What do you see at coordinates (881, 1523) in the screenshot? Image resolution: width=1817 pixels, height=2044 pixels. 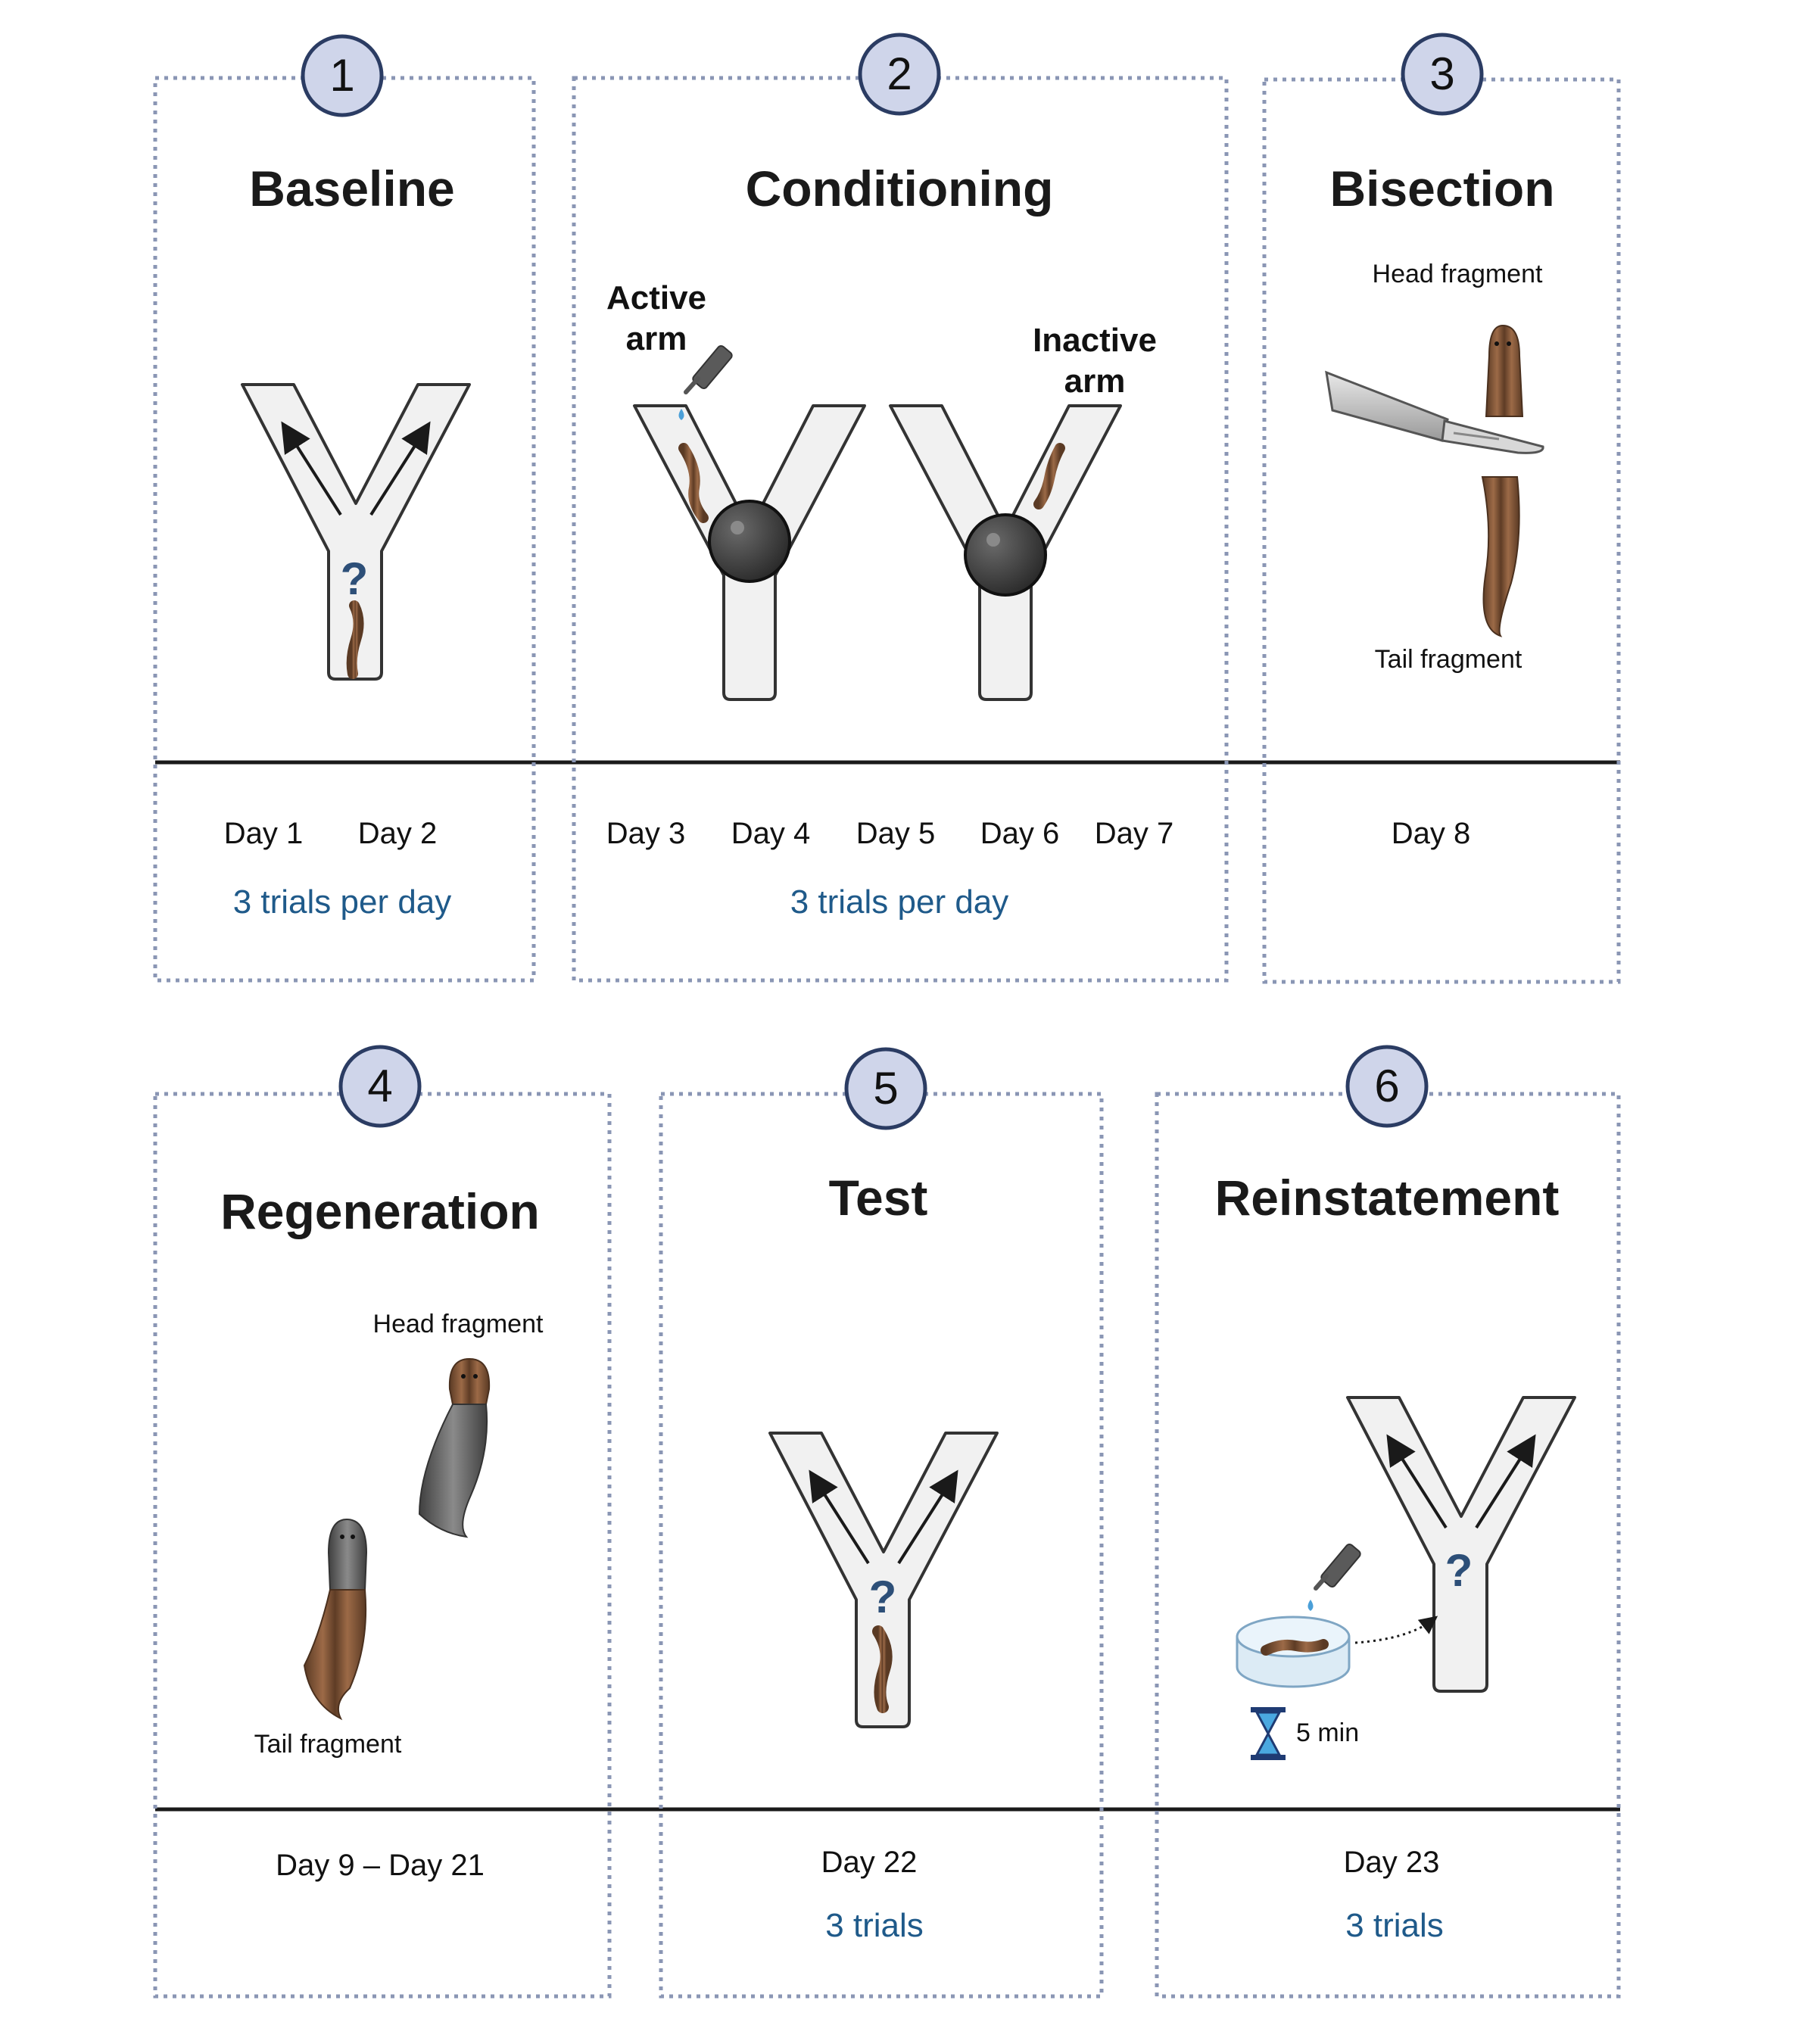 I see `panel-test: 5 Test ? Day 22 3 trials` at bounding box center [881, 1523].